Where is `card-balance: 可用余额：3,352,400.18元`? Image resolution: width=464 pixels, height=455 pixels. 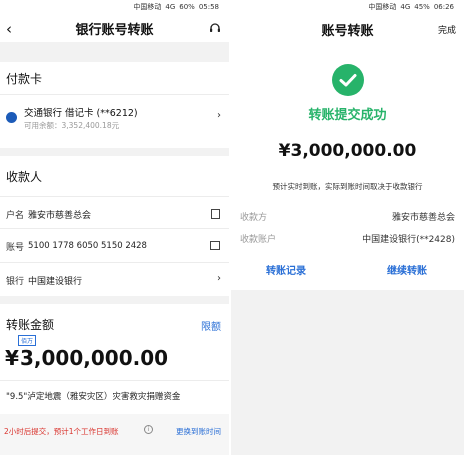 card-balance: 可用余额：3,352,400.18元 is located at coordinates (72, 125).